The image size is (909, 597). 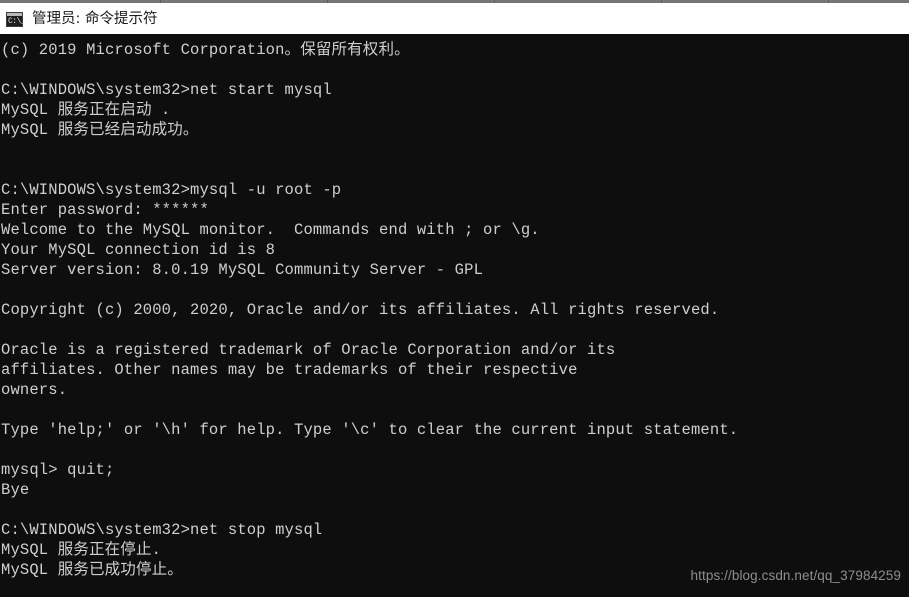 I want to click on console-line: MySQL 服务正在停止., so click(x=81, y=550).